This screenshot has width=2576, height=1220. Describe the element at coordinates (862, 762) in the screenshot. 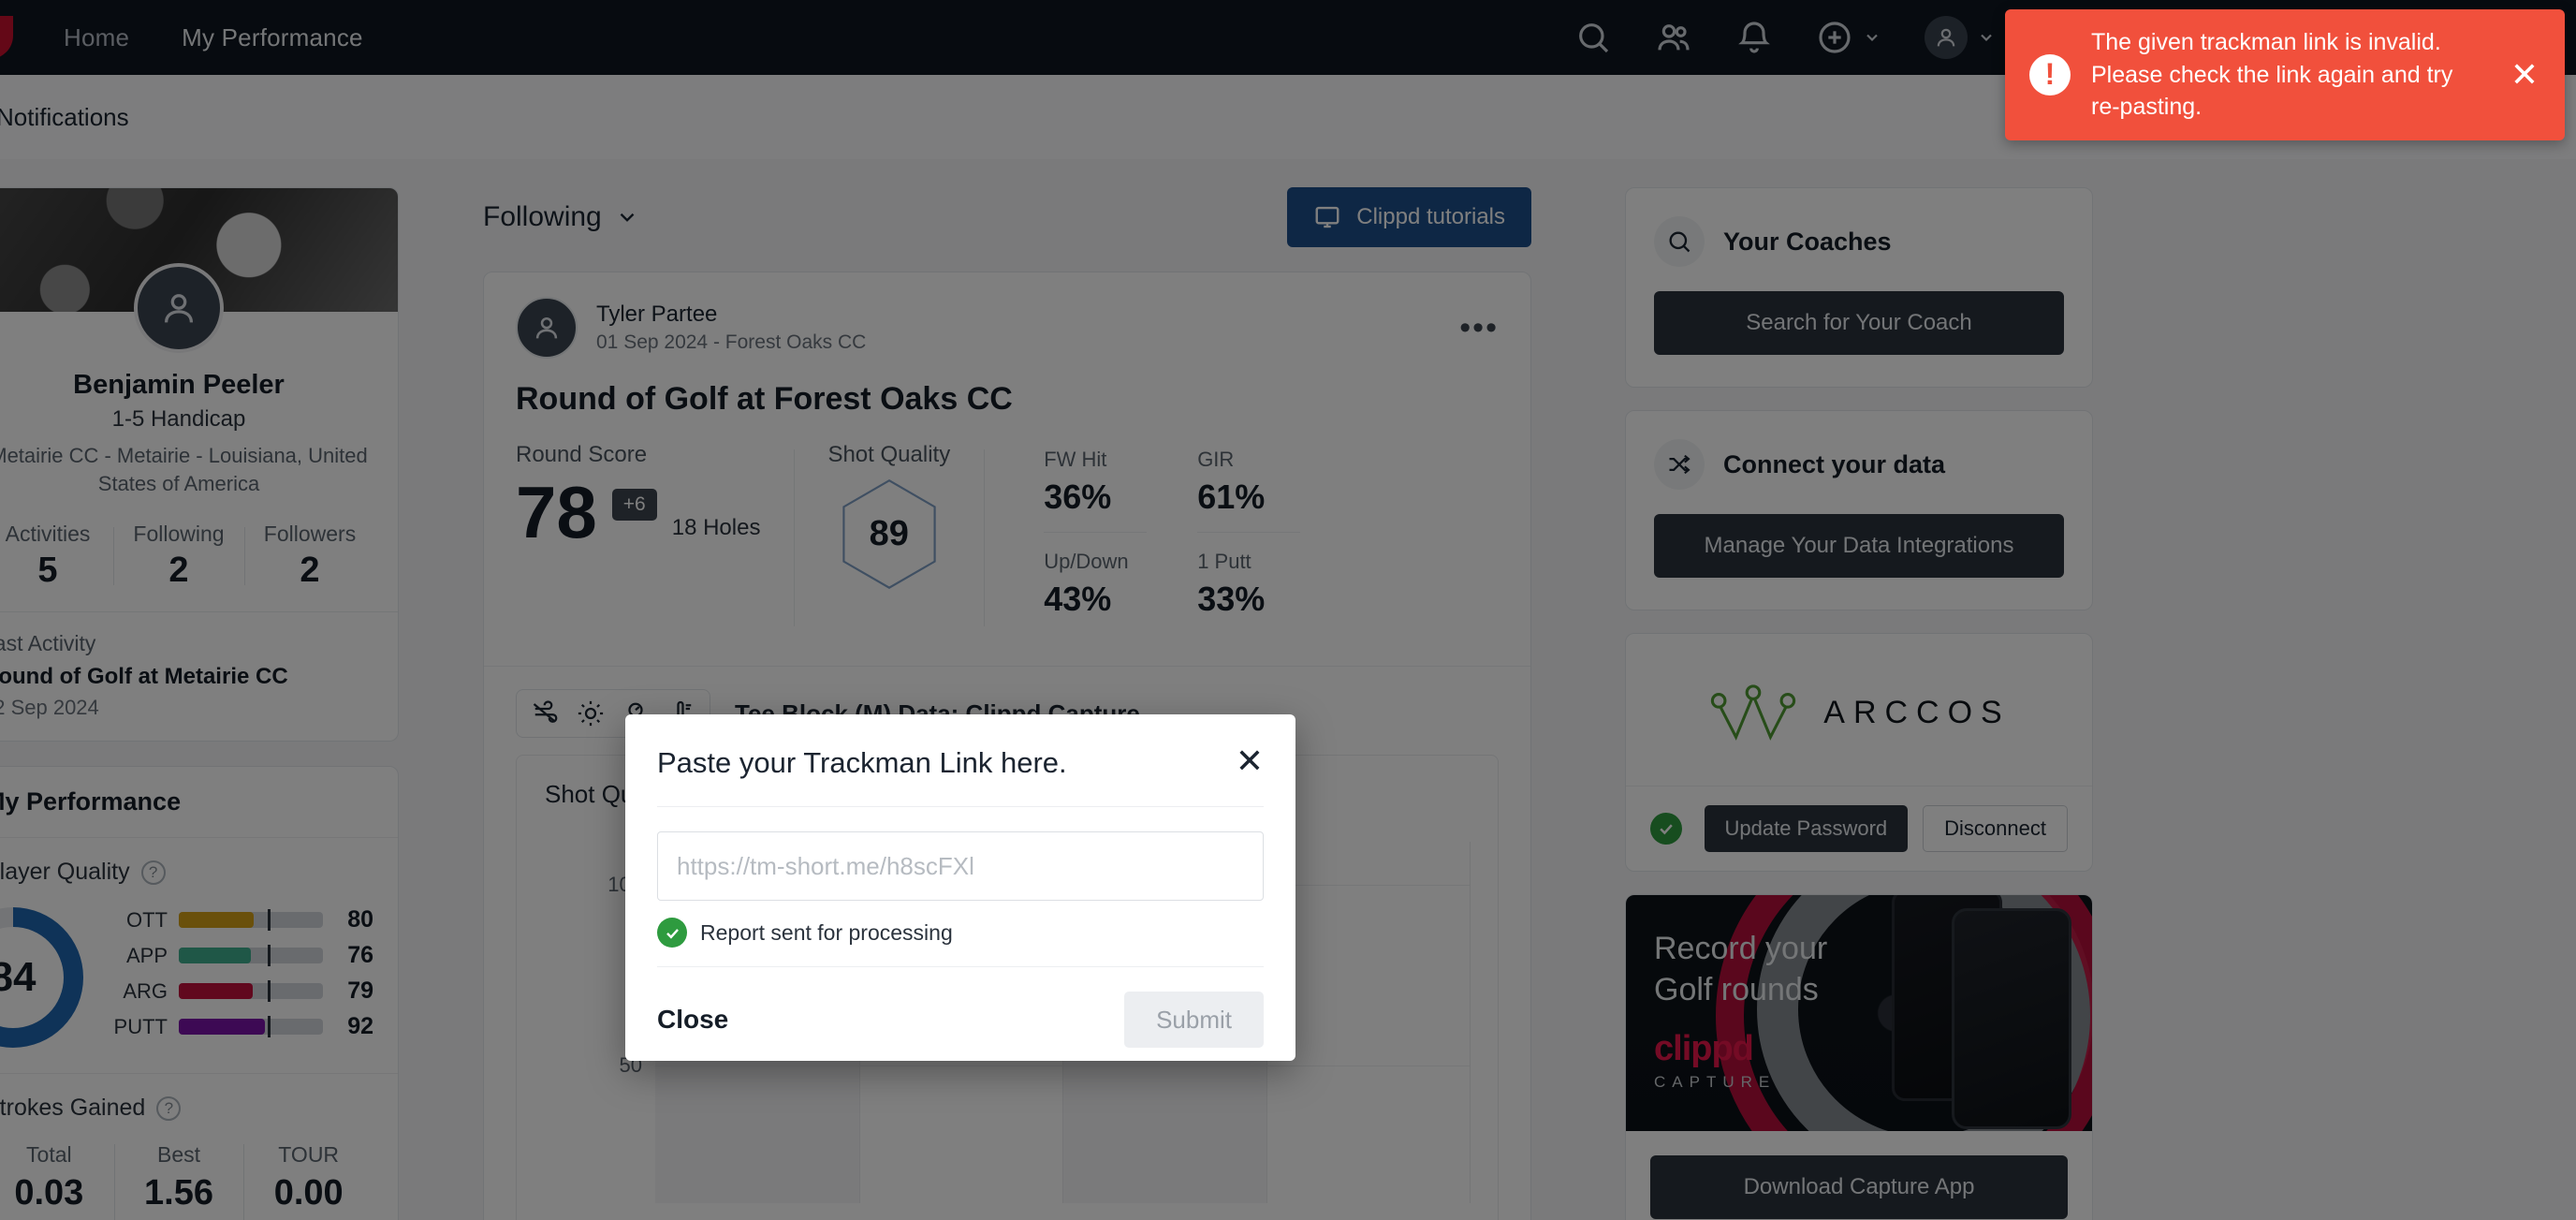

I see `modal-title: Paste your Trackman Link here.` at that location.